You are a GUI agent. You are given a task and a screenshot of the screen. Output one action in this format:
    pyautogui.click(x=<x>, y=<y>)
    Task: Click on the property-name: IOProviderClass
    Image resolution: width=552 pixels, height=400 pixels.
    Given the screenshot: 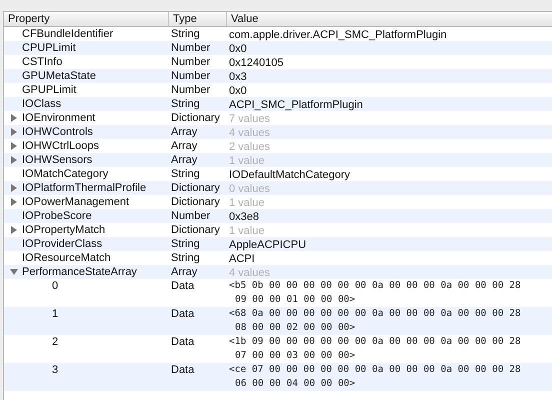 What is the action you would take?
    pyautogui.click(x=62, y=244)
    